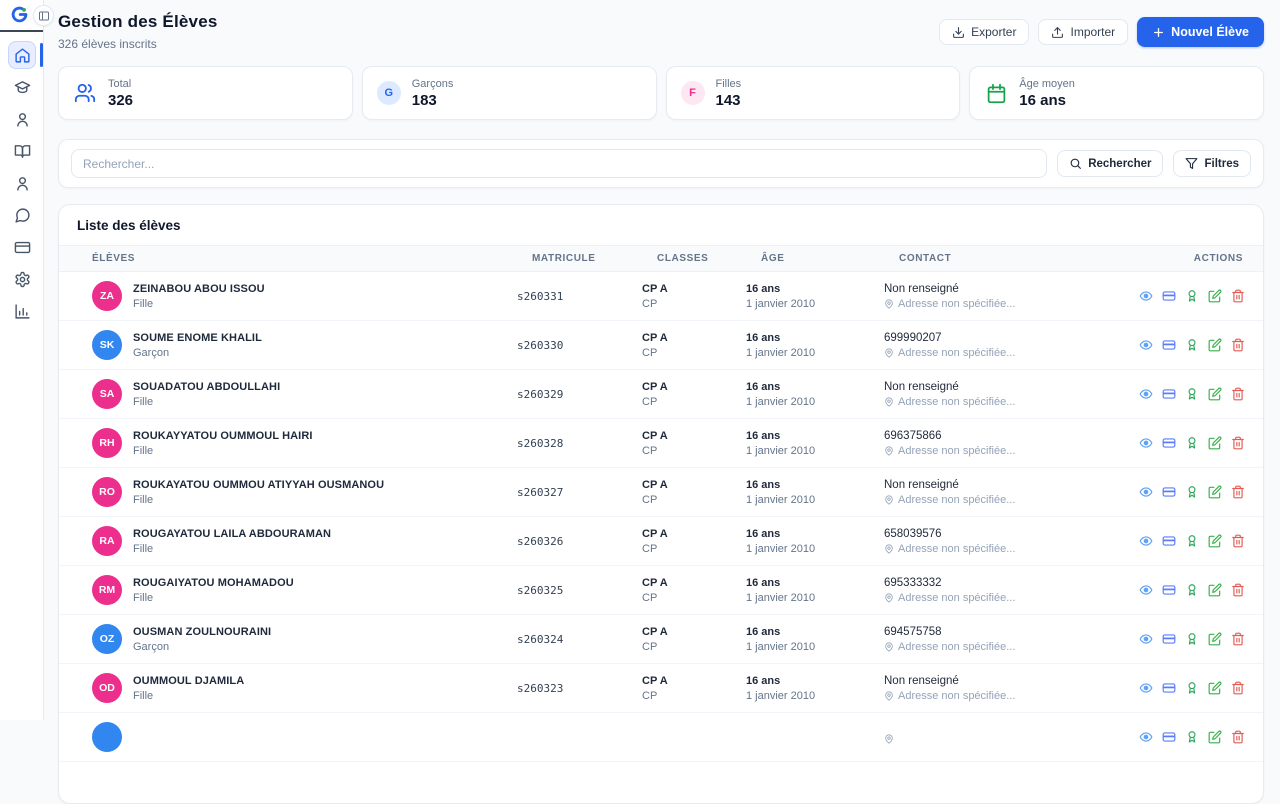 This screenshot has height=804, width=1280. I want to click on sidebar-item-settings, so click(22, 279).